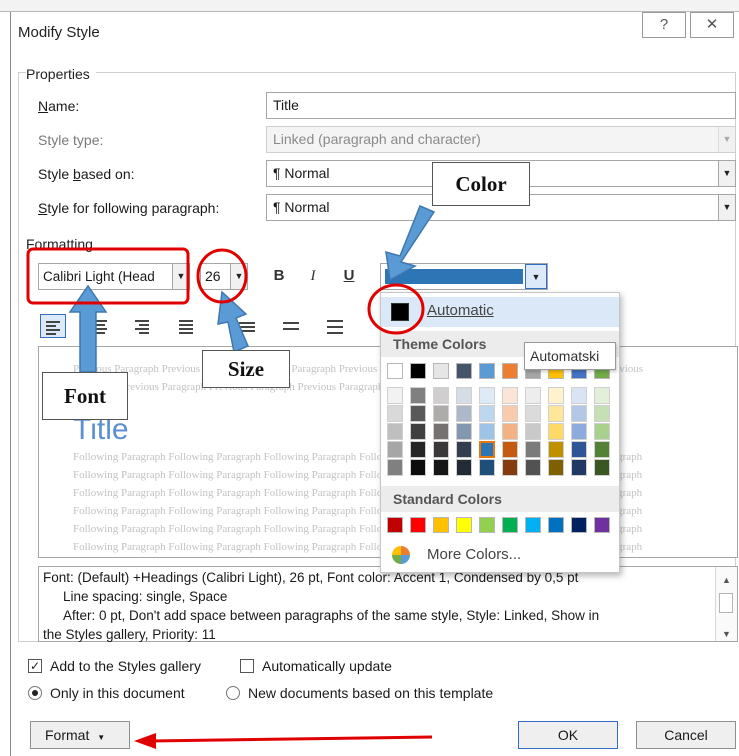 The image size is (739, 756). I want to click on size-callout-label: Size, so click(246, 369).